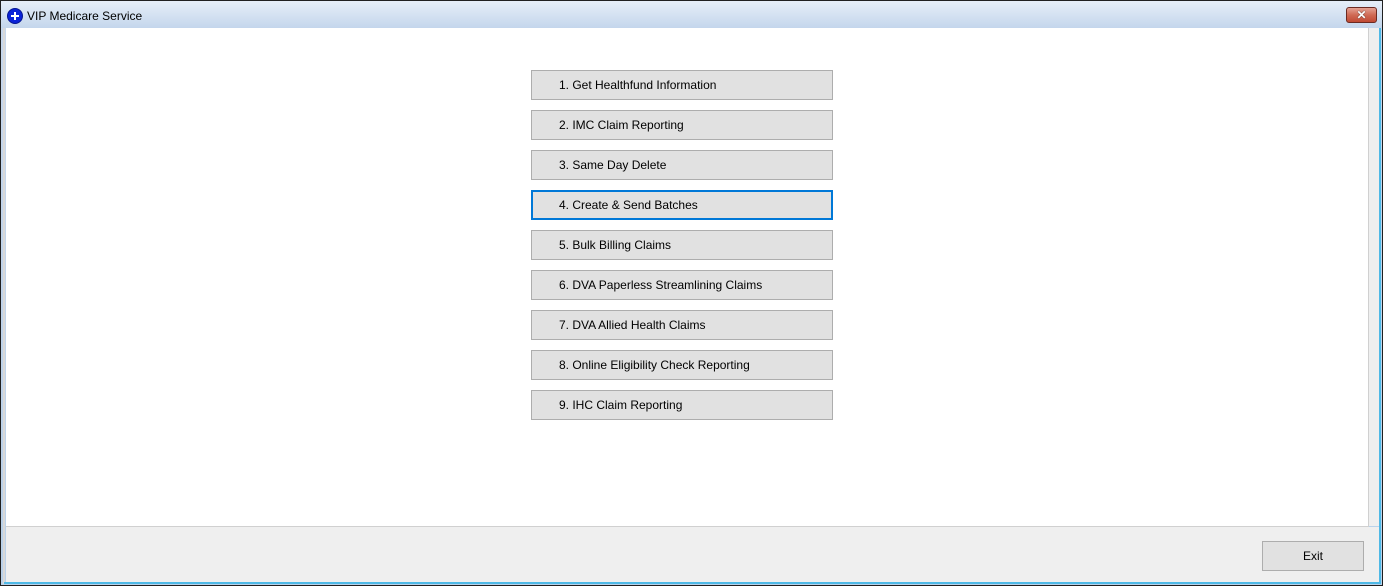 This screenshot has width=1383, height=586. I want to click on close-icon: ✕, so click(1361, 15).